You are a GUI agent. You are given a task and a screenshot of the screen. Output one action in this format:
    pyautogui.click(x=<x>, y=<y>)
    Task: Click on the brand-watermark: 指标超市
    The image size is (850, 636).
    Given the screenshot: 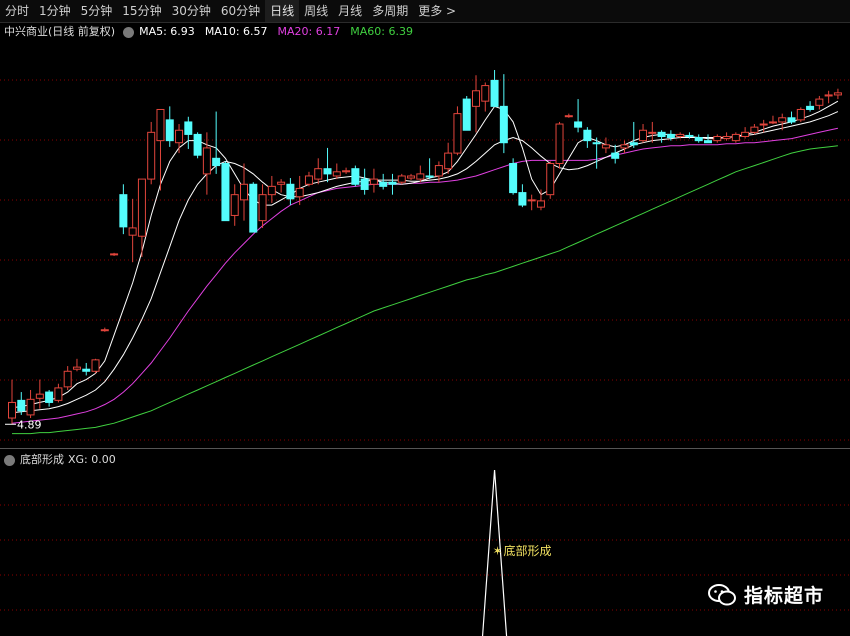 What is the action you would take?
    pyautogui.click(x=765, y=594)
    